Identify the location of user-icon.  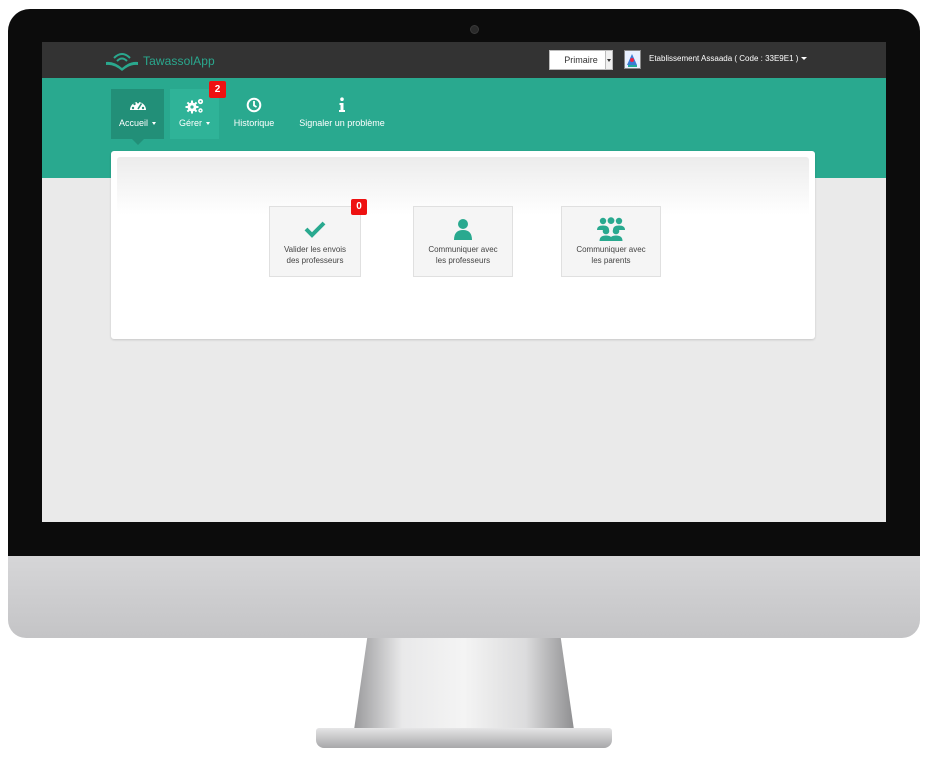
(463, 229).